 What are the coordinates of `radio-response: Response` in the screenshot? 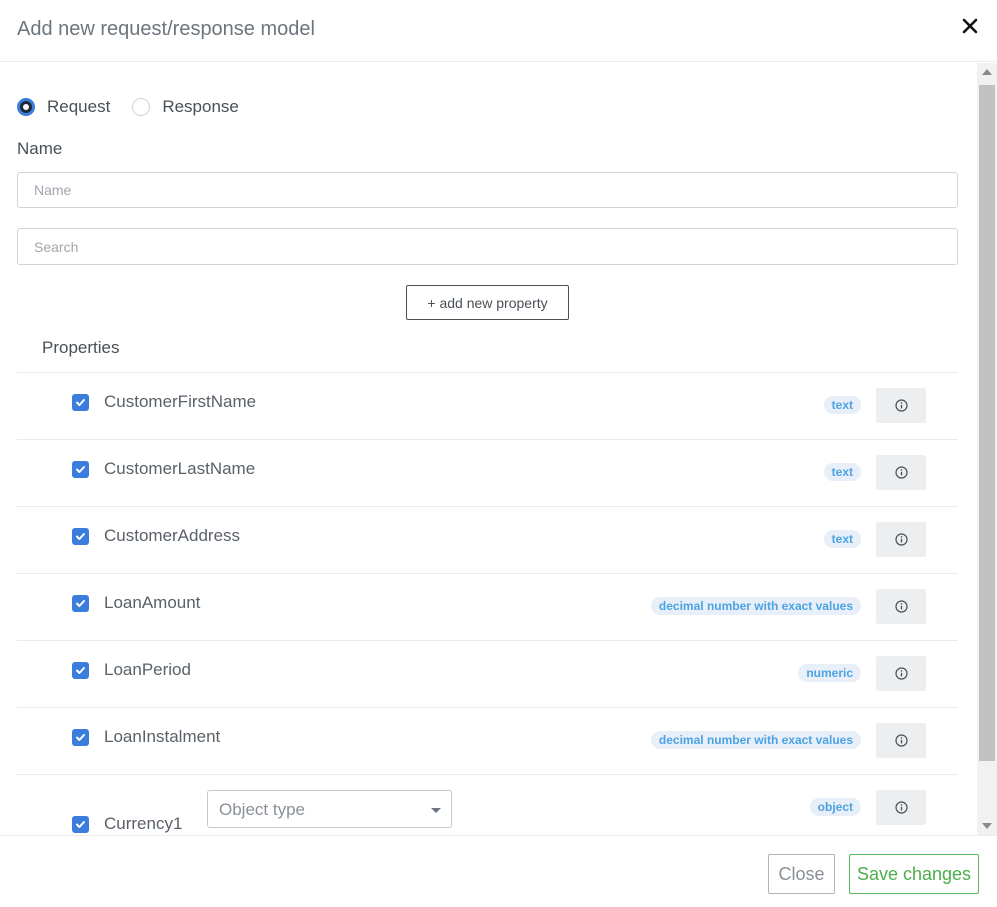 It's located at (185, 107).